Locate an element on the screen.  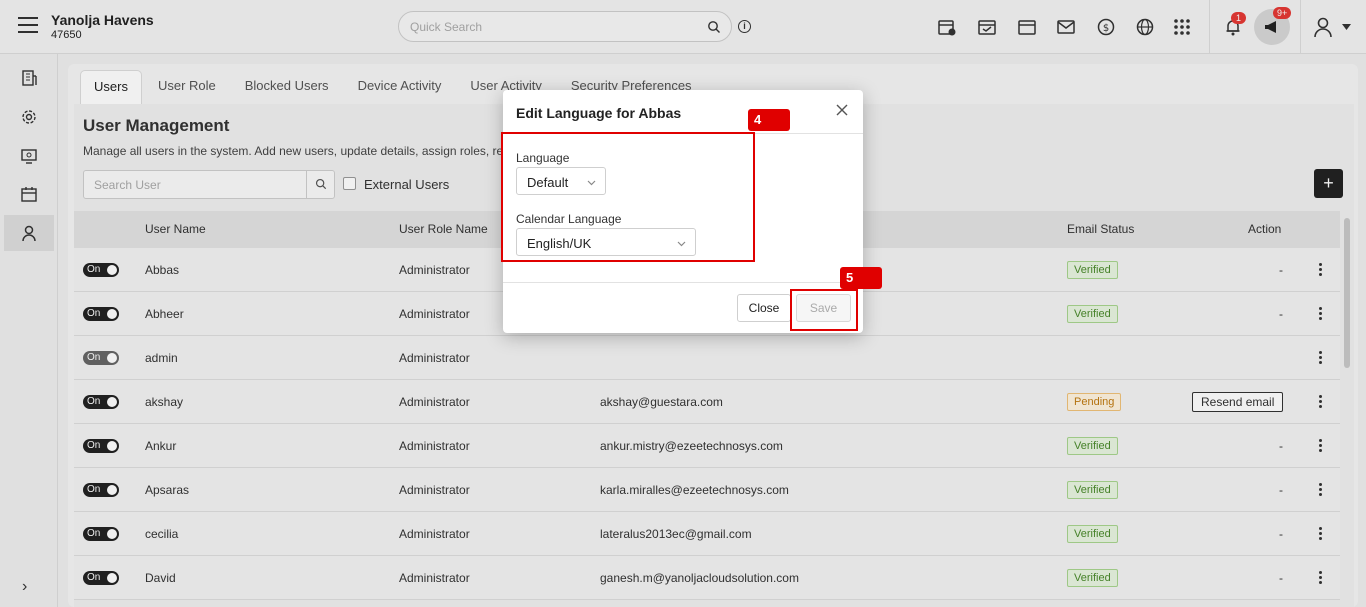
close-button: Close is located at coordinates (764, 308).